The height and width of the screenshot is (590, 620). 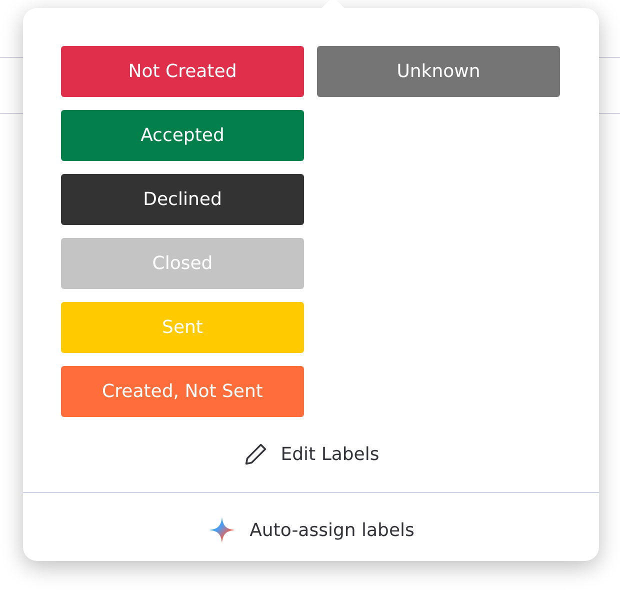 I want to click on status-label: Created, Not Sent, so click(x=182, y=391).